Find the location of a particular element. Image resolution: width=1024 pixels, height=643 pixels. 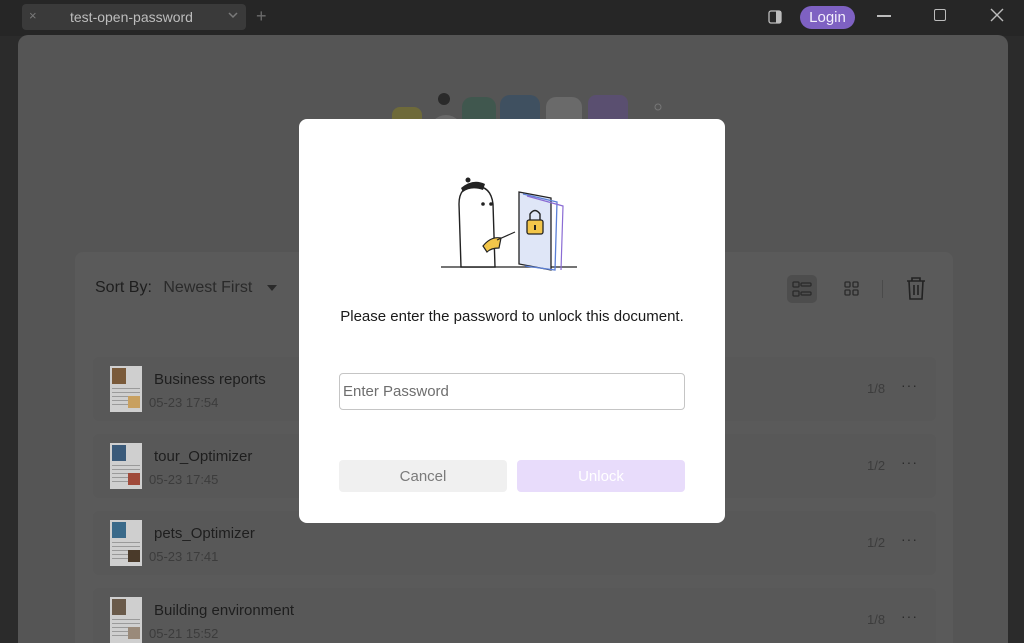

trash-icon is located at coordinates (916, 288).